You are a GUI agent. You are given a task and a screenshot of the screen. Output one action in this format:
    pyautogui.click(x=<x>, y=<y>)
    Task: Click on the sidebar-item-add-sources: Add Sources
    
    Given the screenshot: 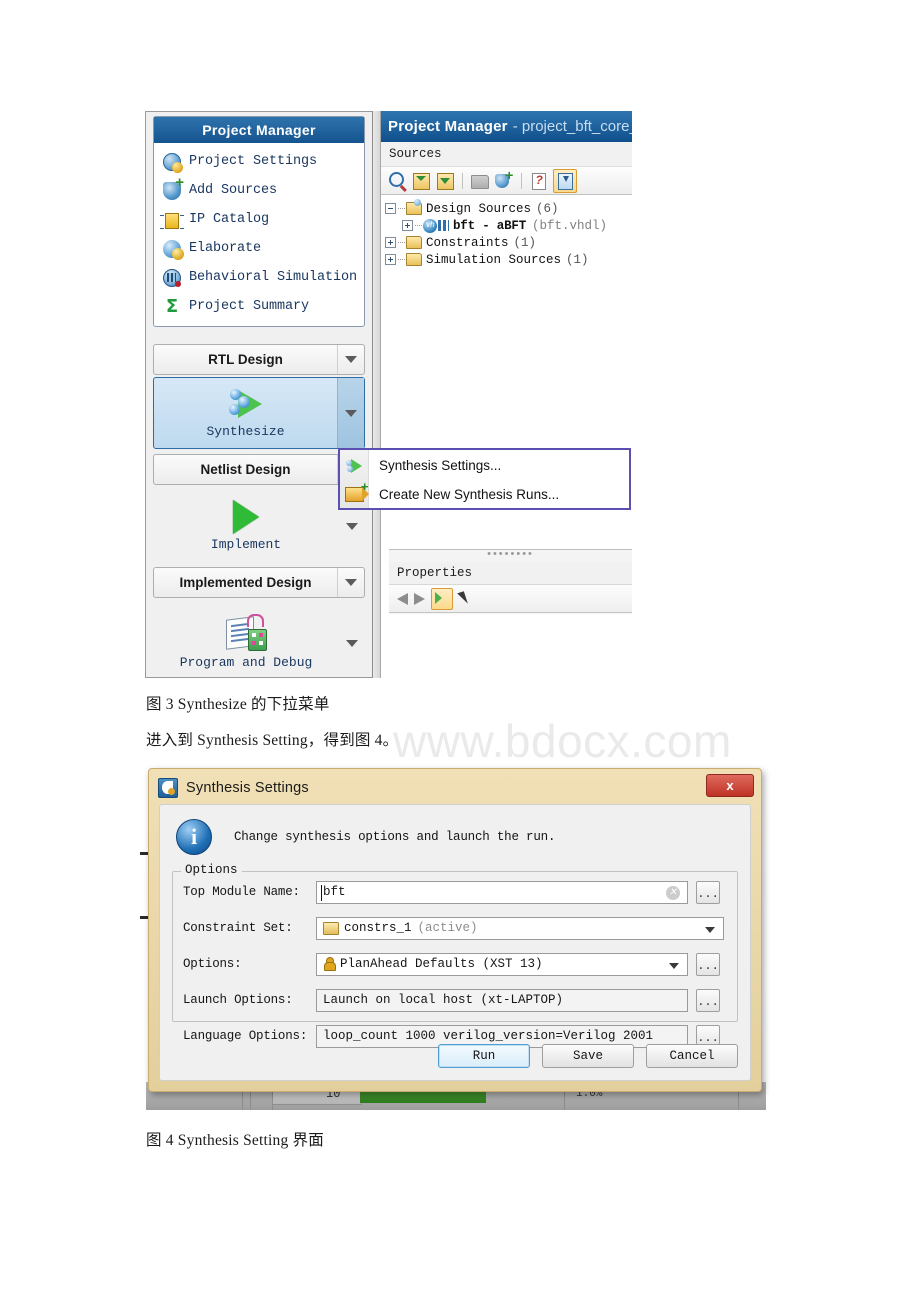 What is the action you would take?
    pyautogui.click(x=259, y=190)
    